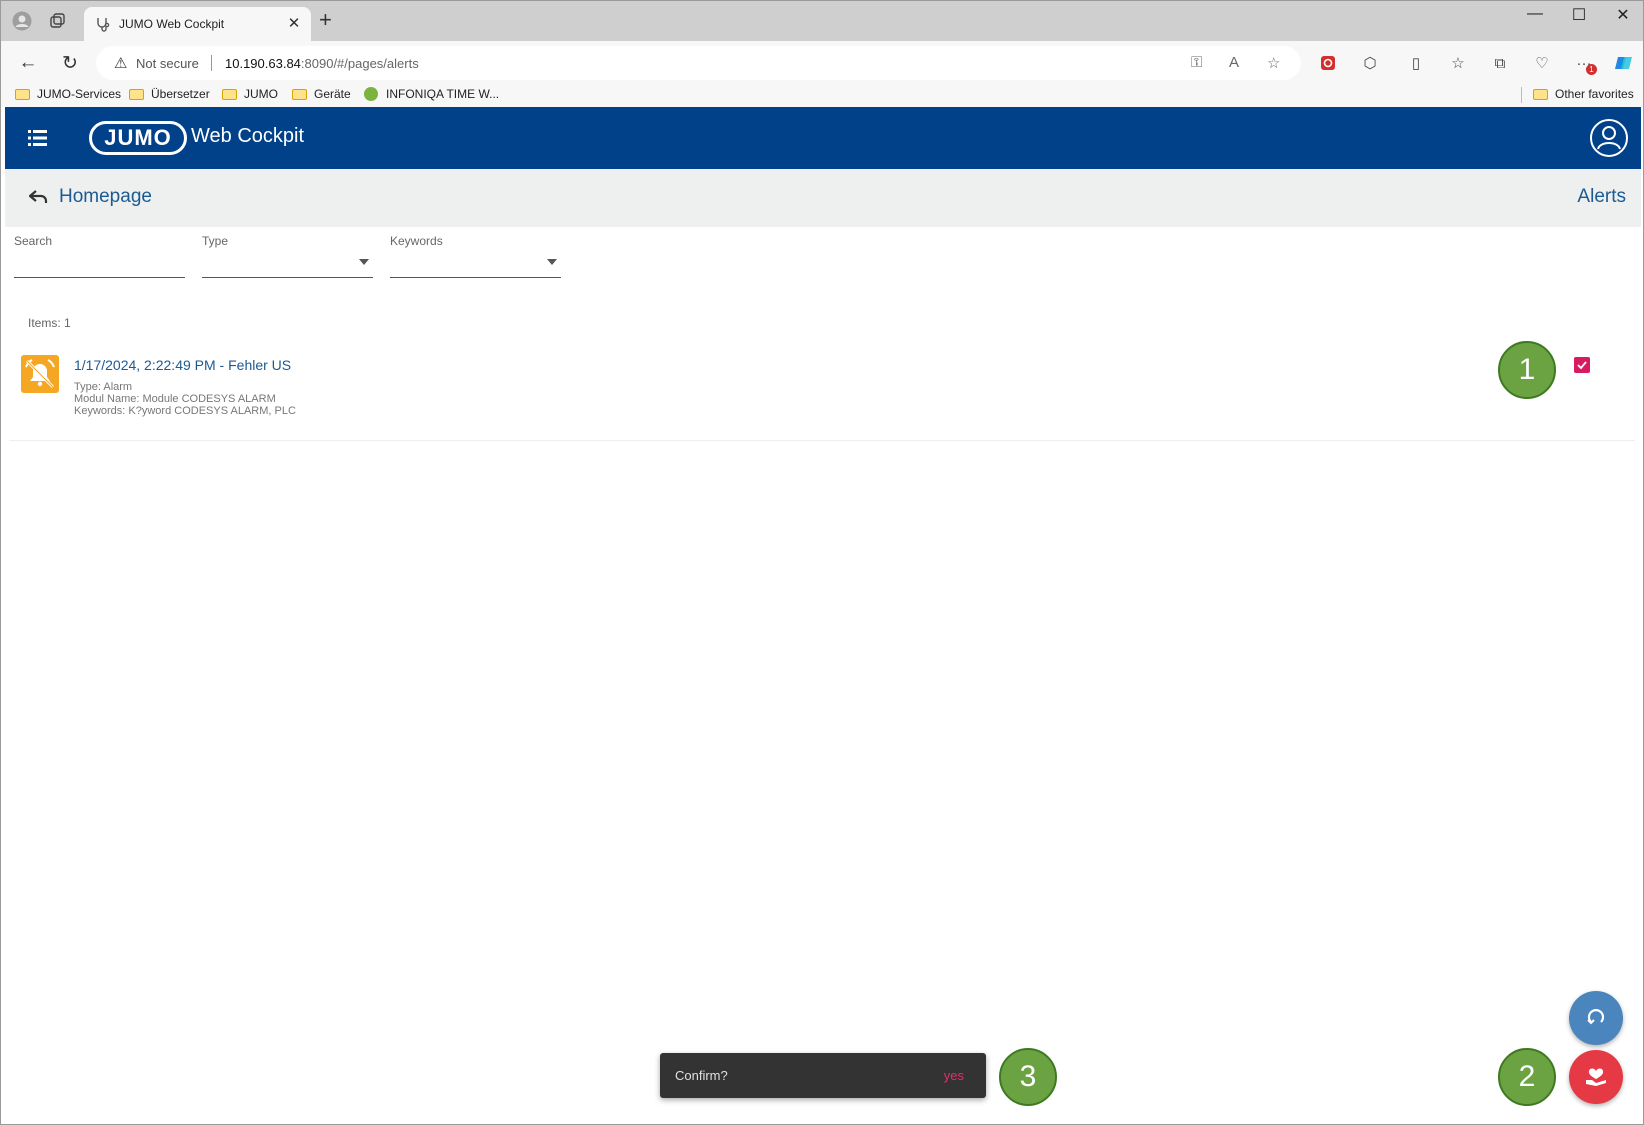 This screenshot has height=1125, width=1644. Describe the element at coordinates (1583, 94) in the screenshot. I see `bookmark-other-favorites: Other favorites` at that location.